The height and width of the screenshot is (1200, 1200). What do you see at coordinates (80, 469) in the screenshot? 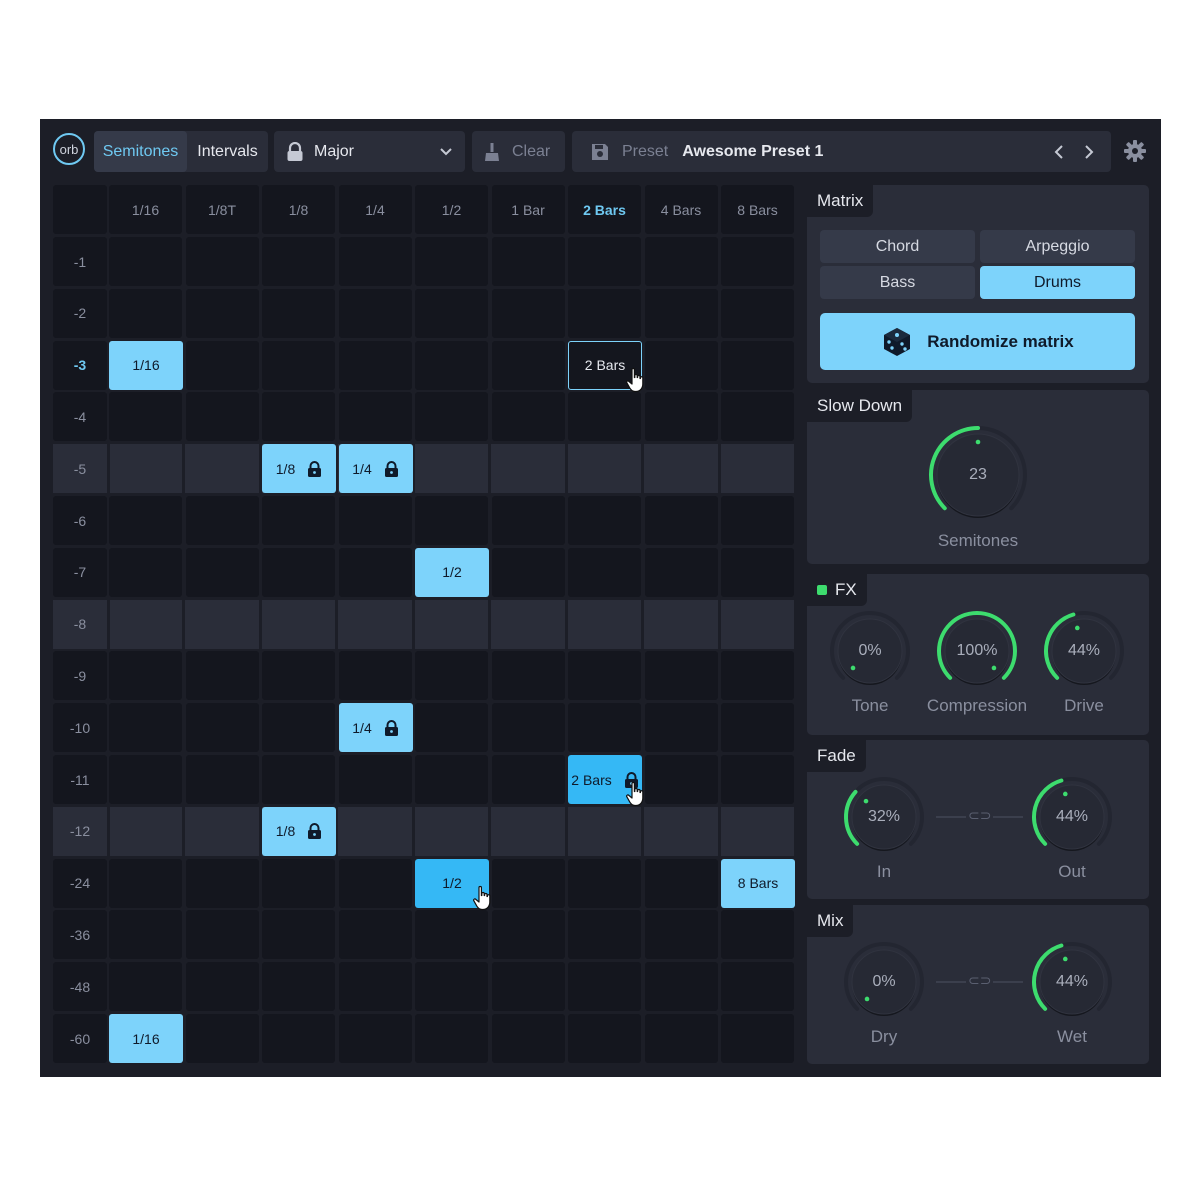
I see `row-label: -5` at bounding box center [80, 469].